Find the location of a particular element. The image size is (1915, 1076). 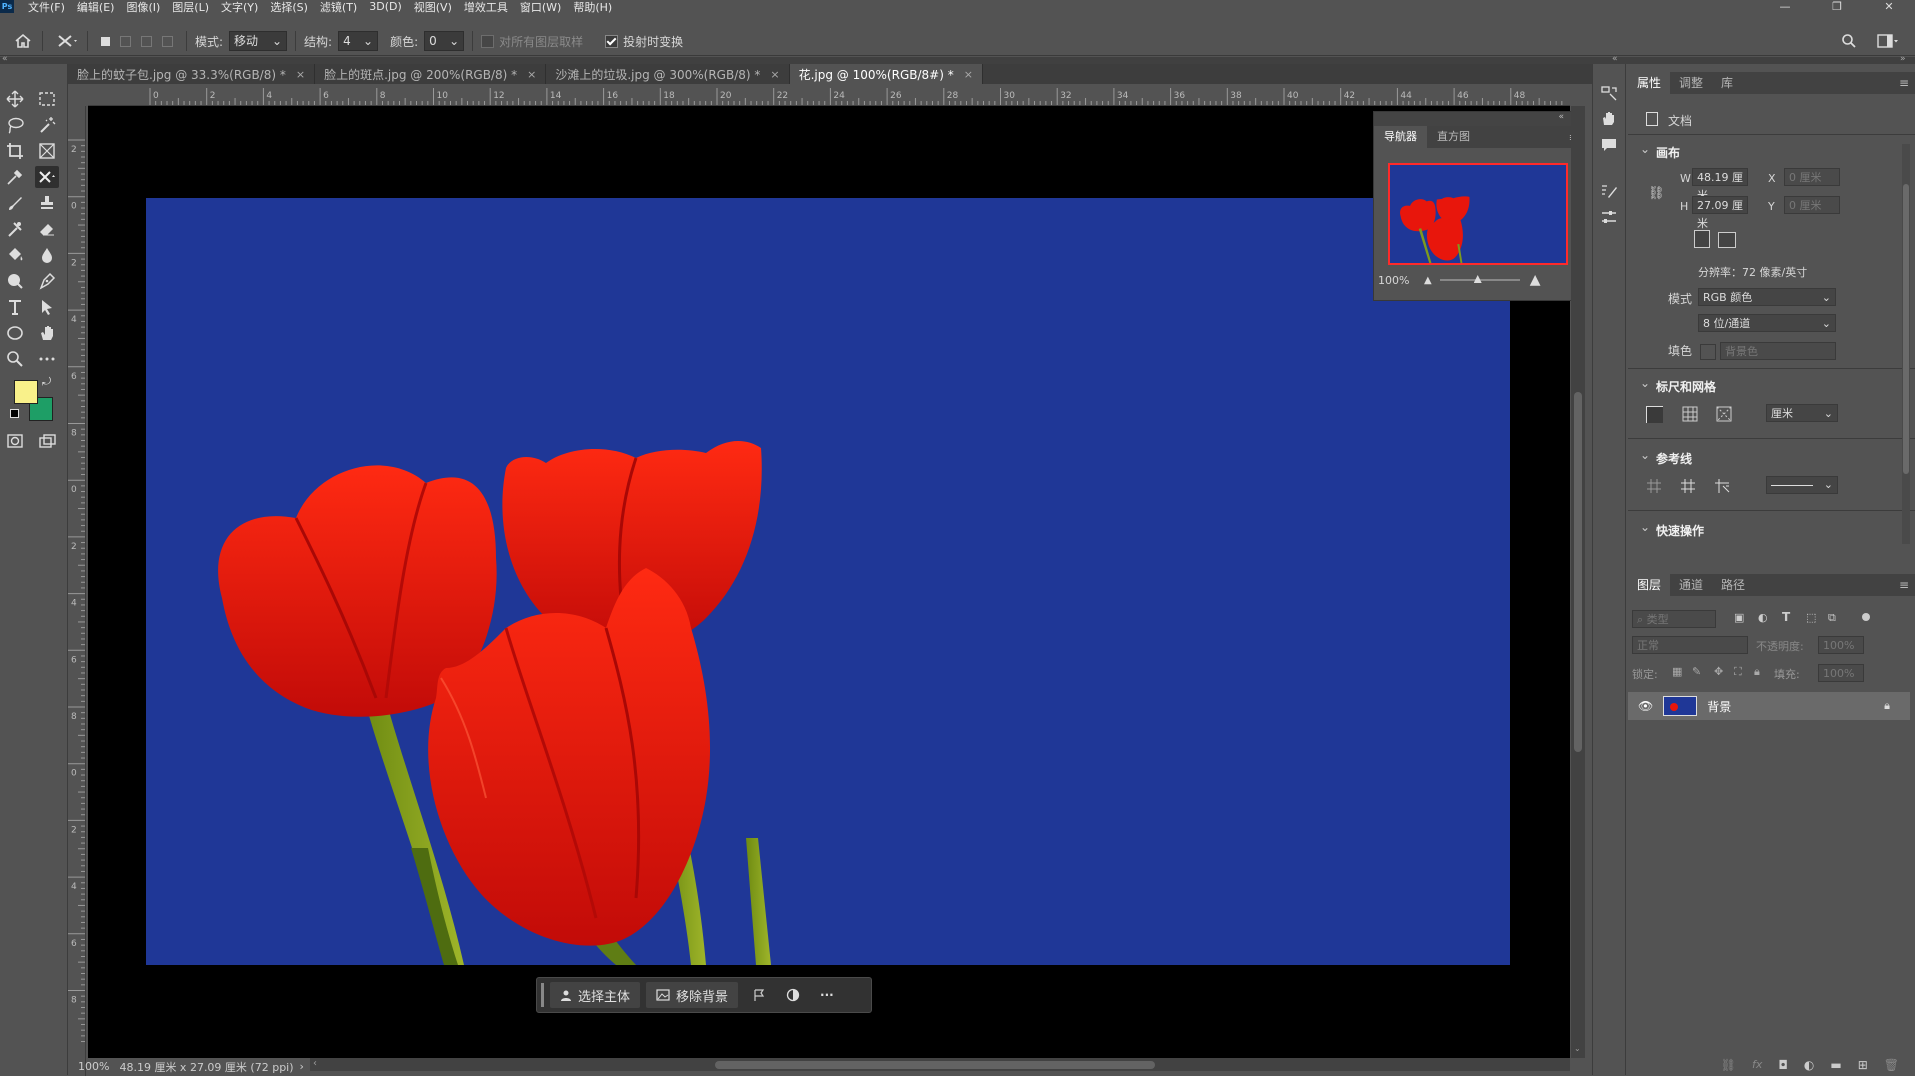

layer-row: 👁︎ 背景 🔒︎ is located at coordinates (1769, 706).